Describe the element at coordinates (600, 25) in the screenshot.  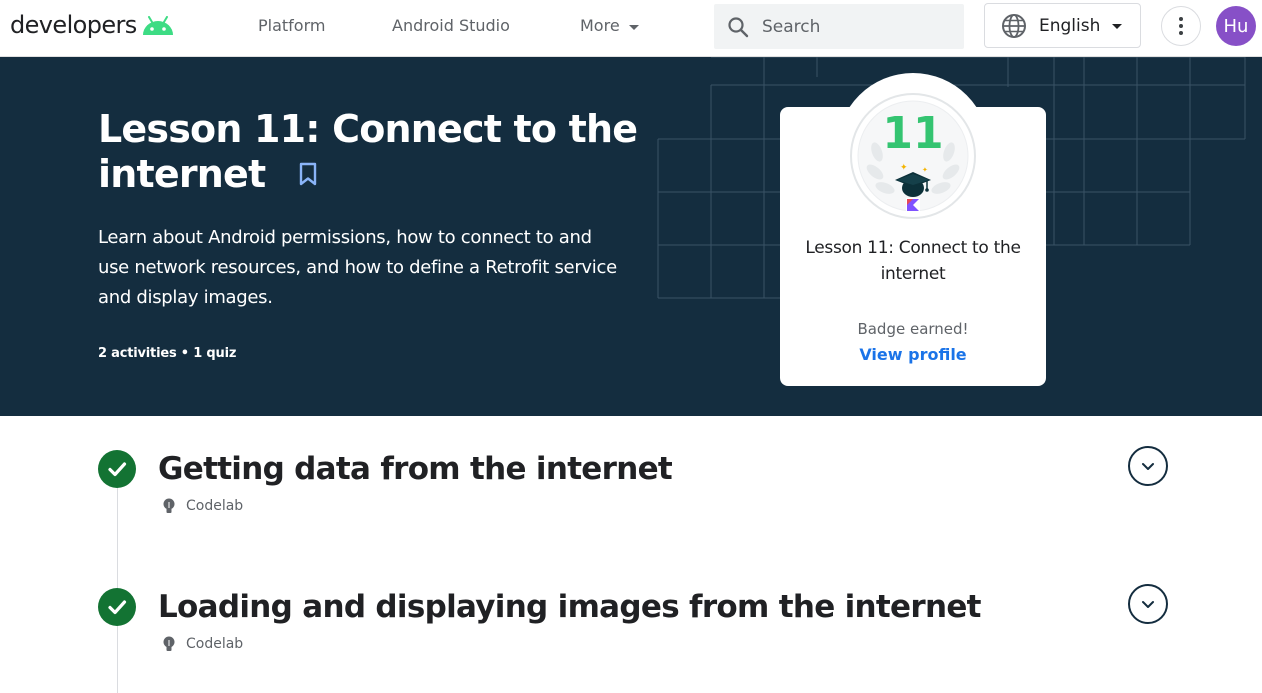
I see `nav-more-label: More` at that location.